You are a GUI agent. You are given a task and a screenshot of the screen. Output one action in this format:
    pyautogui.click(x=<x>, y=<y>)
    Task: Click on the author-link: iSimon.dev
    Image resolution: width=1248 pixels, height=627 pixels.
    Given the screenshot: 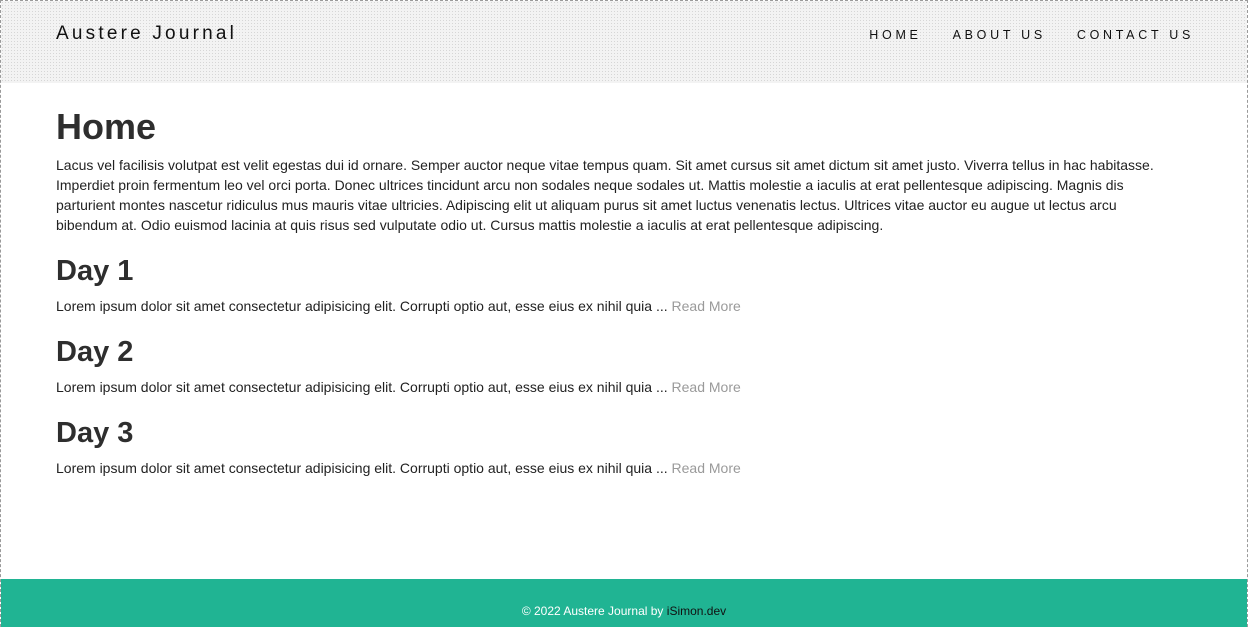 What is the action you would take?
    pyautogui.click(x=696, y=611)
    